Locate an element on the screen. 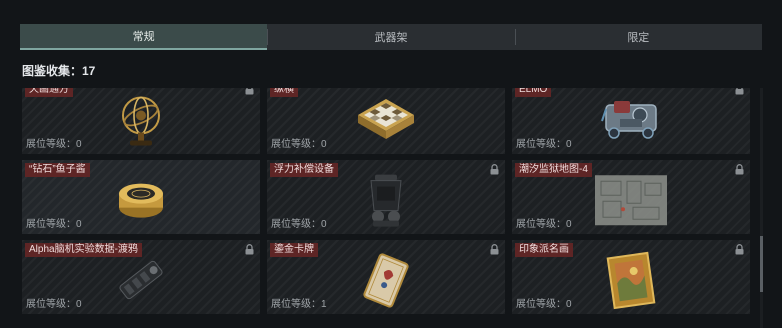 This screenshot has width=782, height=328. collection-card: 潮汐监狱地图-4 展位等级：0 is located at coordinates (631, 197).